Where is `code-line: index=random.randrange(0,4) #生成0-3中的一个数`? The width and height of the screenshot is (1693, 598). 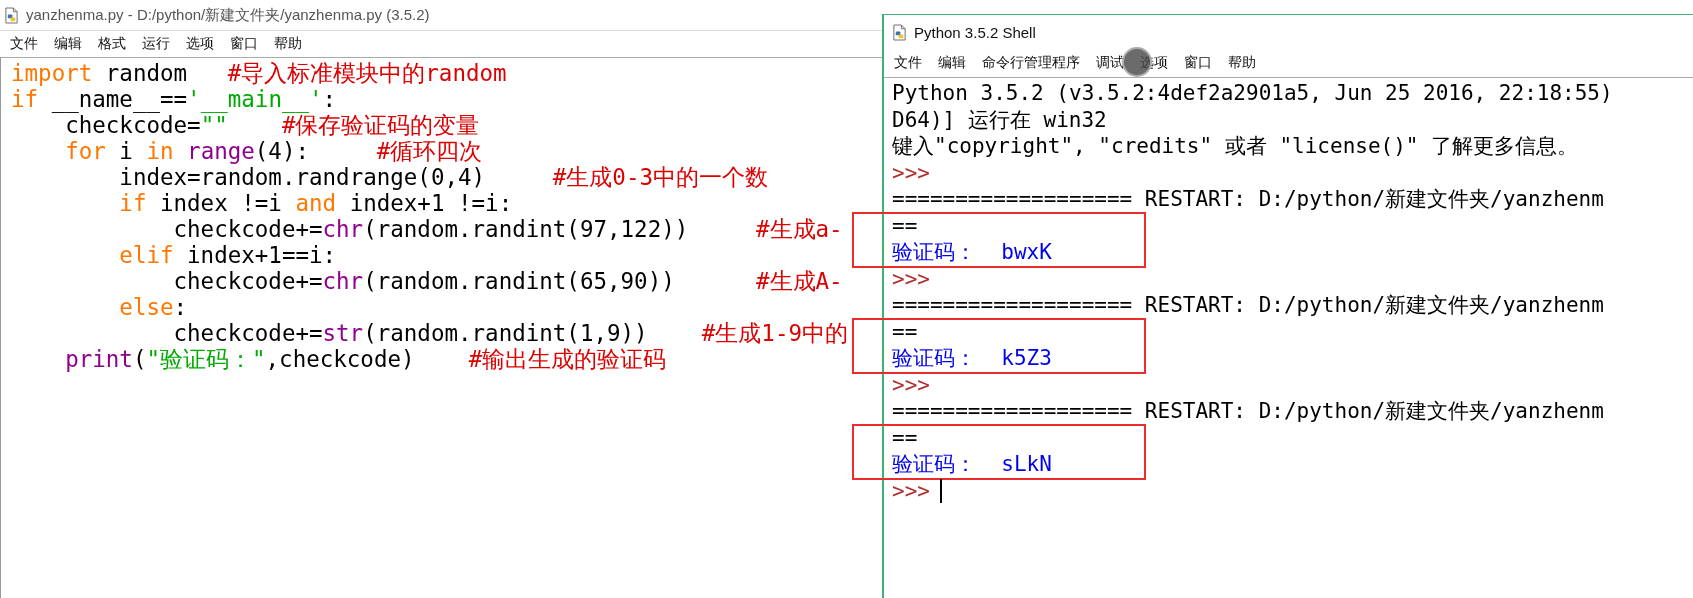 code-line: index=random.randrange(0,4) #生成0-3中的一个数 is located at coordinates (443, 177).